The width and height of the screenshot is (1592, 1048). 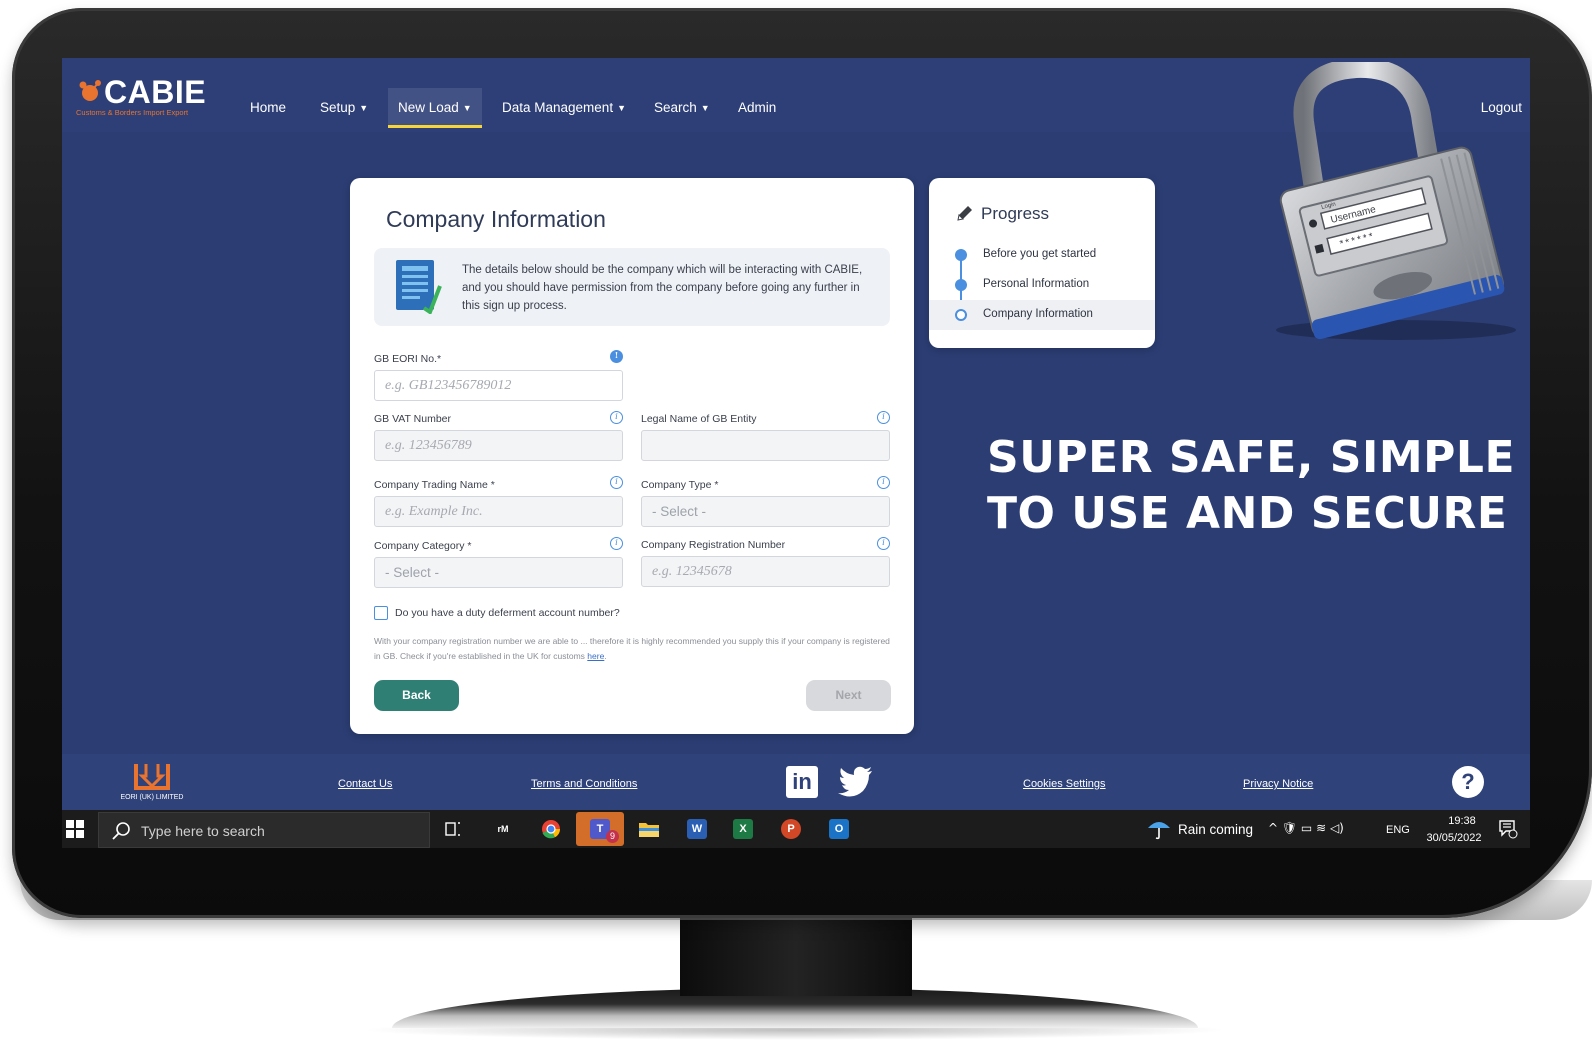 What do you see at coordinates (498, 385) in the screenshot?
I see `eori-input: e.g. GB123456789012` at bounding box center [498, 385].